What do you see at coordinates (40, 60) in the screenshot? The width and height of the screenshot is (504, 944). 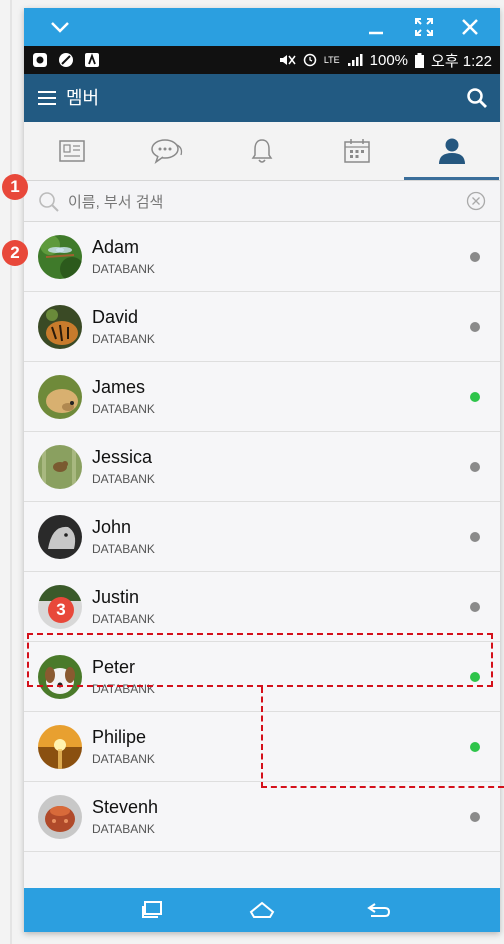 I see `app-notification-icon` at bounding box center [40, 60].